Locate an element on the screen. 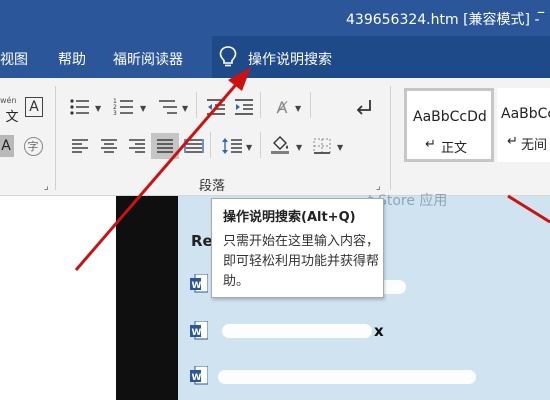 This screenshot has height=400, width=550. tell-me-search-box: 操作说明搜索 is located at coordinates (381, 57).